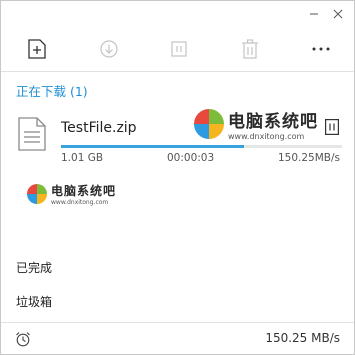 This screenshot has width=355, height=355. I want to click on file-size: 1.01 GB, so click(82, 158).